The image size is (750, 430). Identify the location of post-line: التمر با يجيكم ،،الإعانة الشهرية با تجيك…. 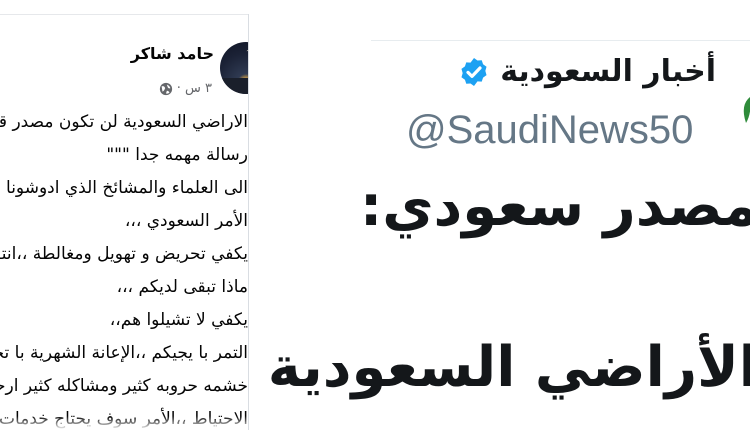
(124, 353).